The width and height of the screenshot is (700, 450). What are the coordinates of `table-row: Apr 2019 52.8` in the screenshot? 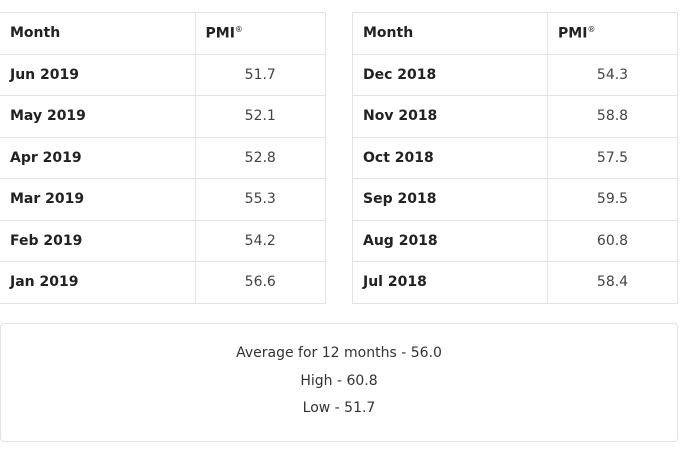 It's located at (163, 157).